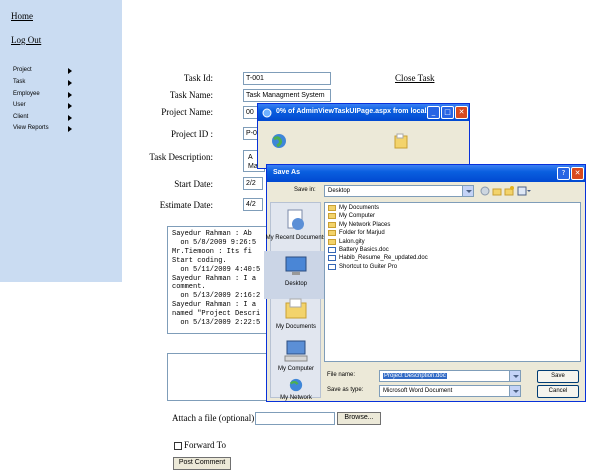  I want to click on menu-employee: Employee, so click(42, 94).